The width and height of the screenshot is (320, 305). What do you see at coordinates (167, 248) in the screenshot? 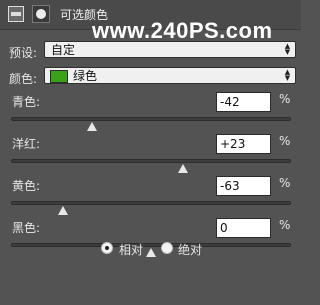
I see `radio-absolute` at bounding box center [167, 248].